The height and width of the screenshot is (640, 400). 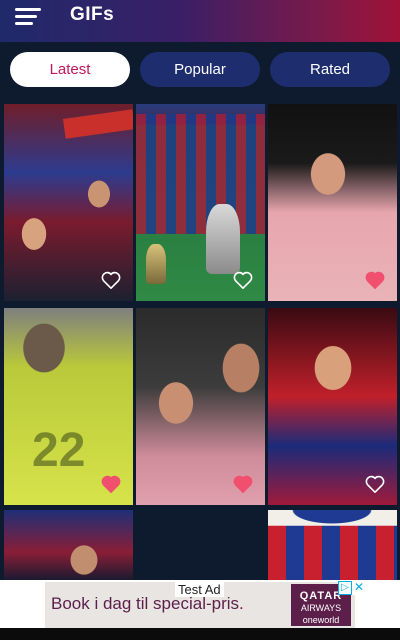 I want to click on tab-latest: Latest, so click(x=70, y=69).